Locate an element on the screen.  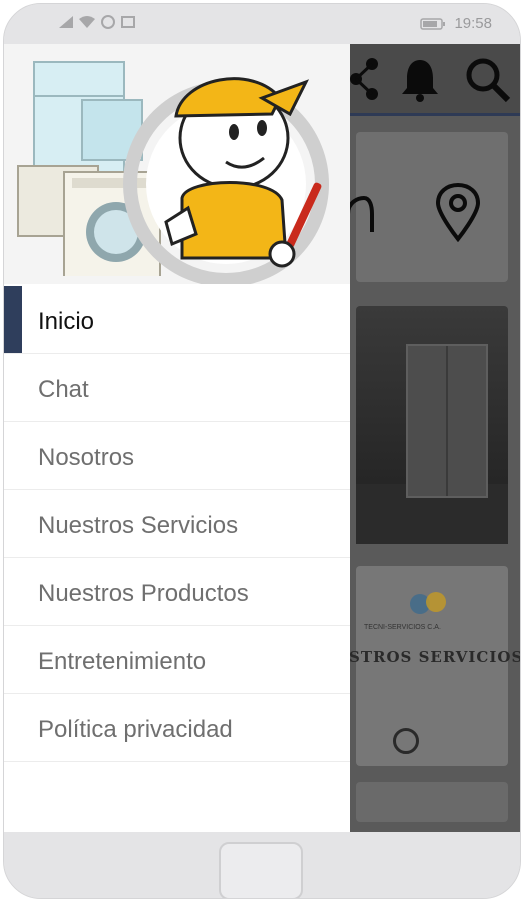
menu-item-entretenimiento: Entretenimiento is located at coordinates (177, 660).